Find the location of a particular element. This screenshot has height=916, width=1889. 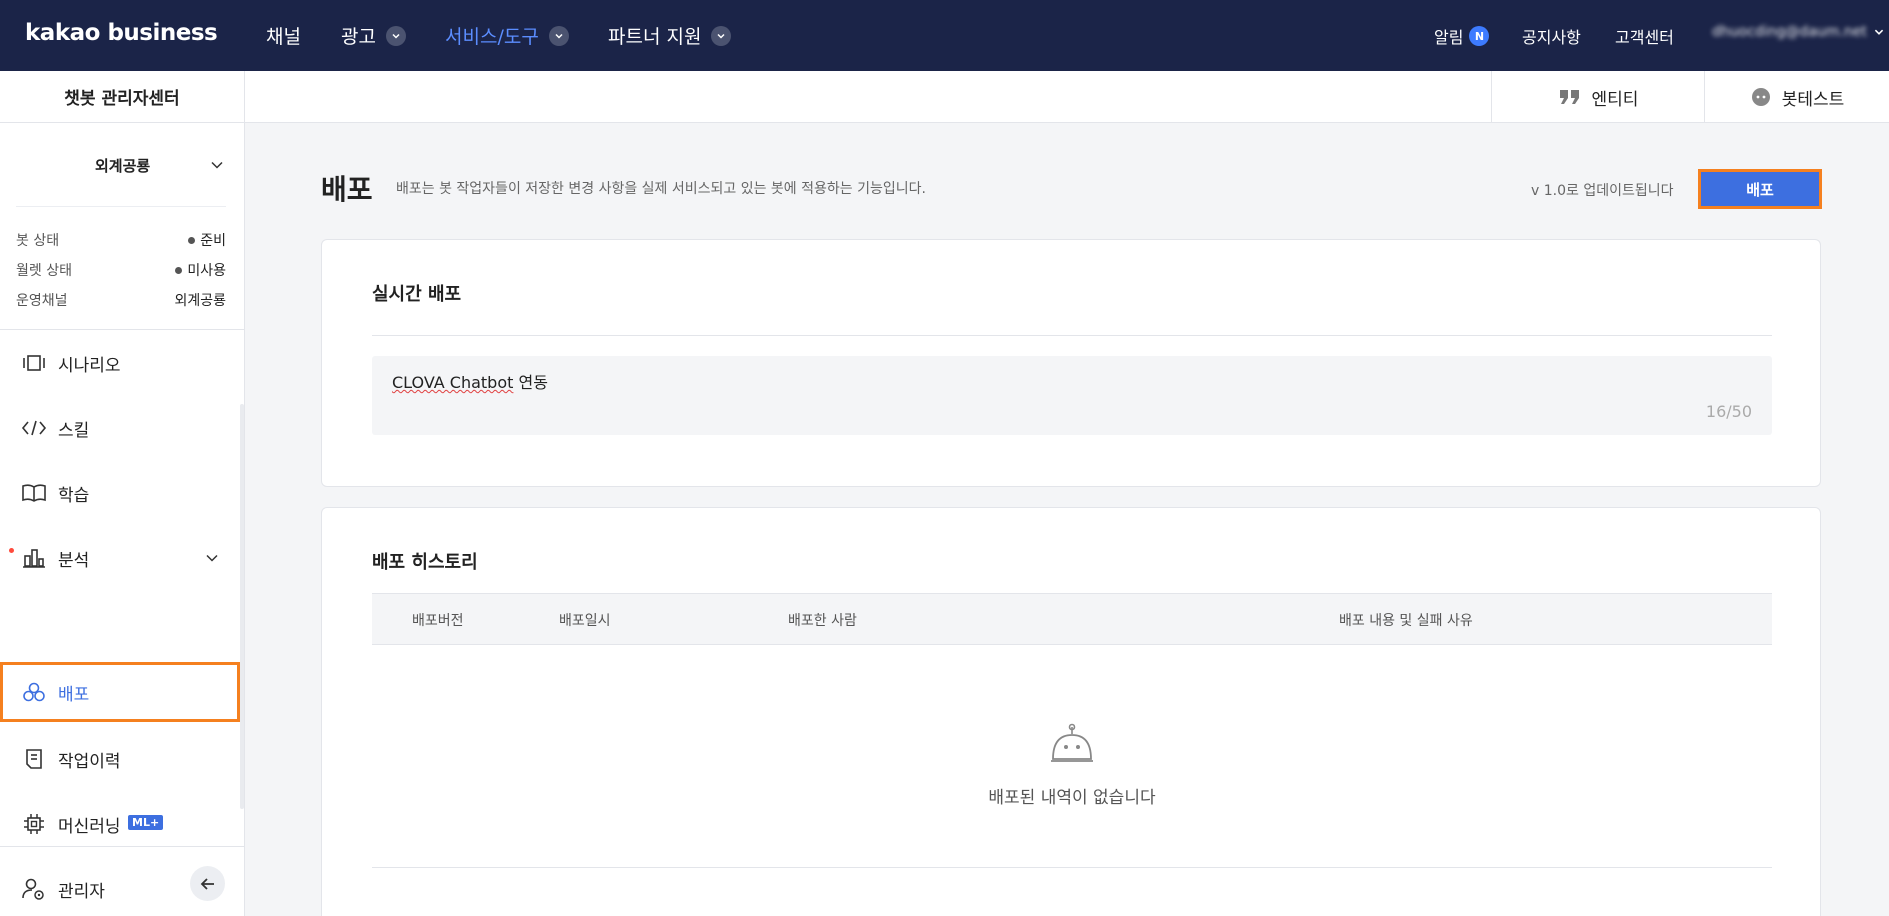

quote-icon is located at coordinates (1569, 97).